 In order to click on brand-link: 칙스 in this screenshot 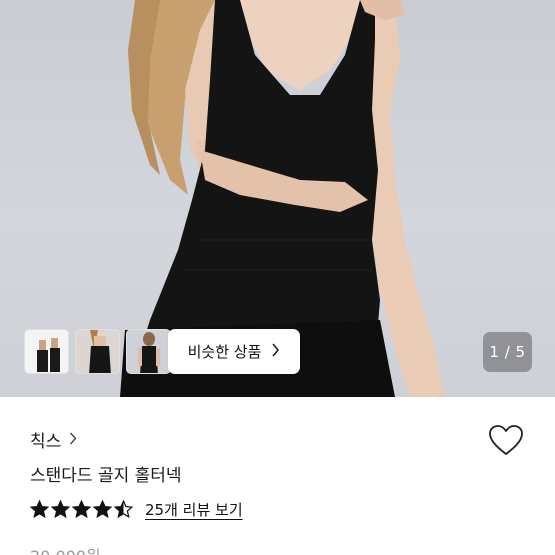, I will do `click(53, 439)`.